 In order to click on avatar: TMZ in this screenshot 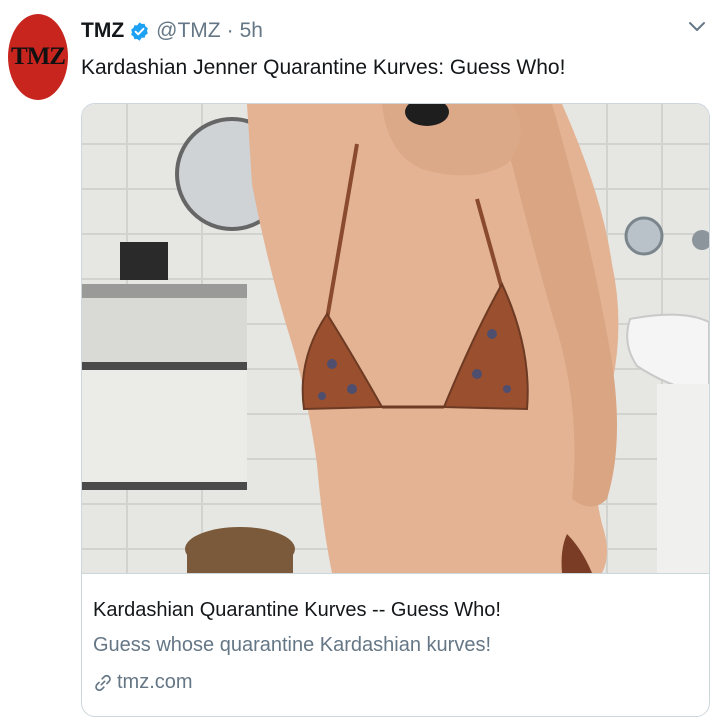, I will do `click(38, 57)`.